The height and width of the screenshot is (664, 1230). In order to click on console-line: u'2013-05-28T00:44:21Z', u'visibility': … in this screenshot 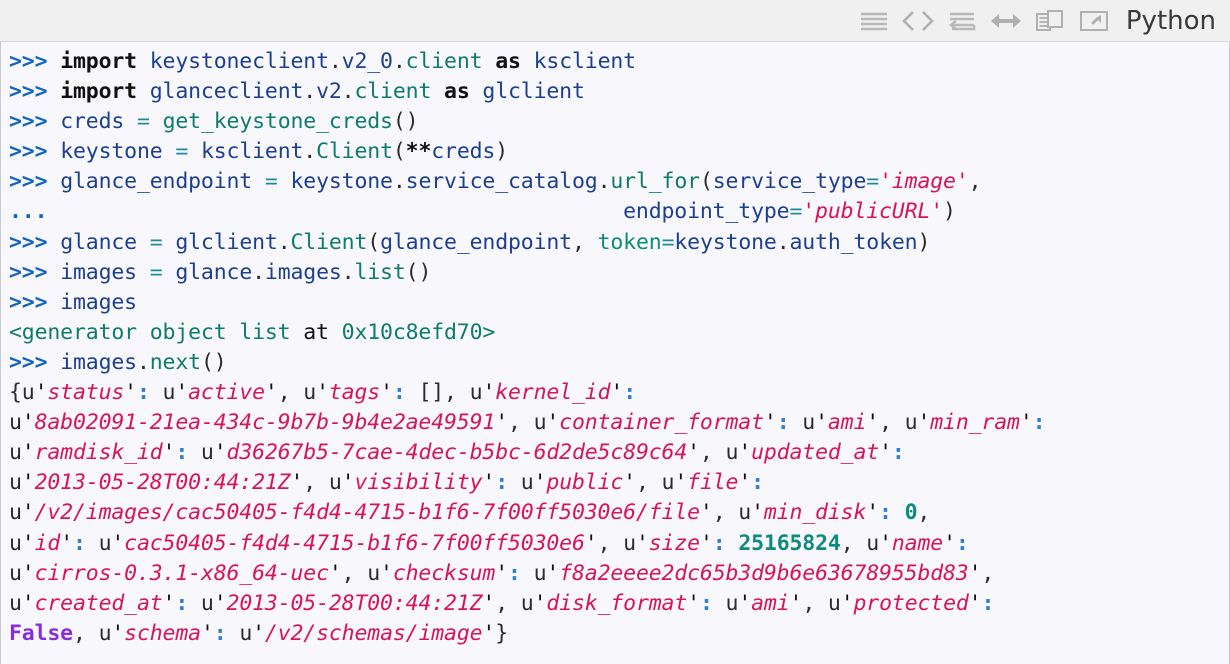, I will do `click(386, 483)`.